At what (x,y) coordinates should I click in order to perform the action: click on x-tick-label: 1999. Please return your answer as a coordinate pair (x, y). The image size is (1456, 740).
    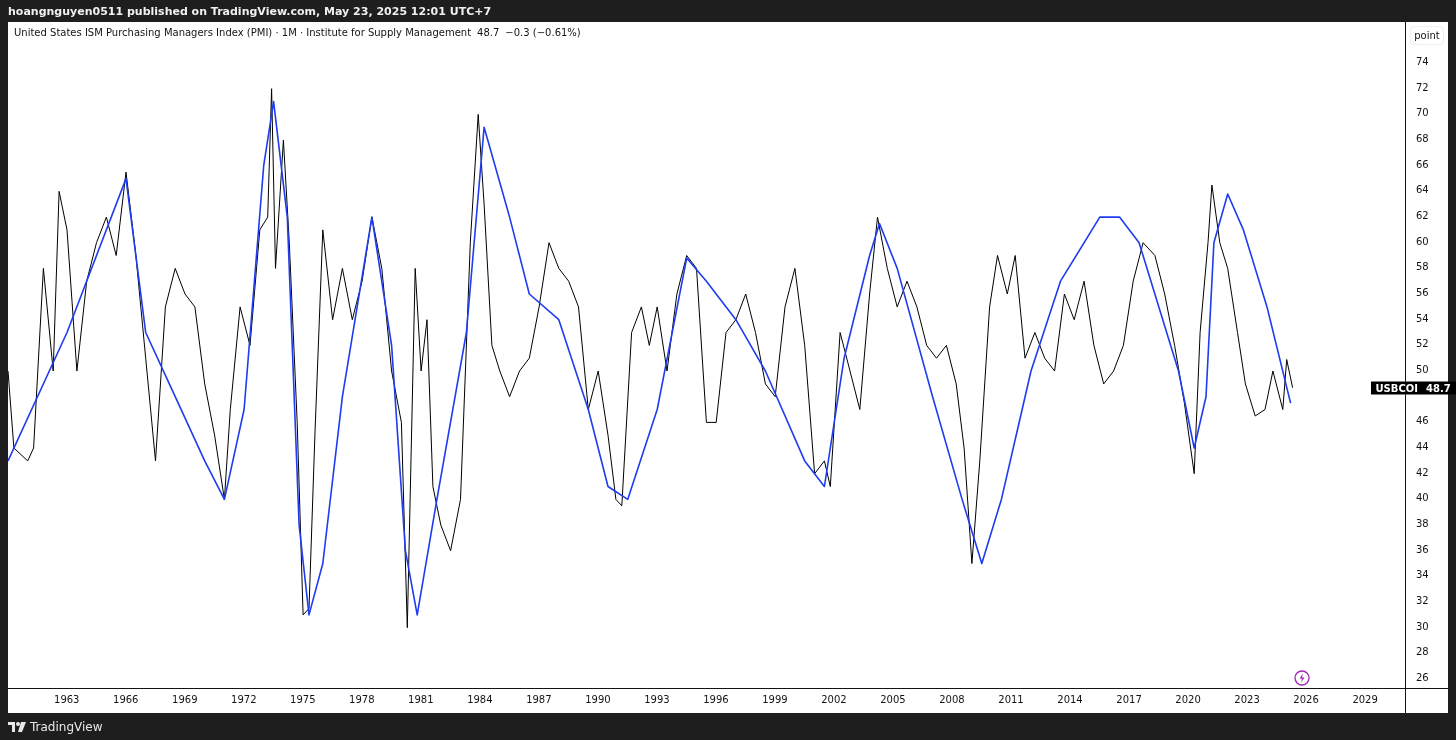
    Looking at the image, I should click on (775, 699).